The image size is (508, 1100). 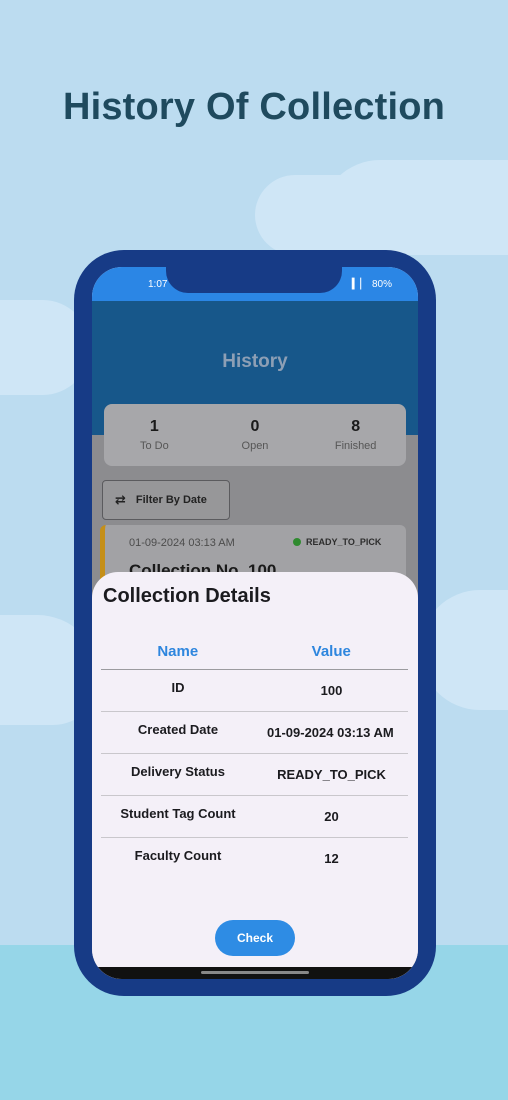 What do you see at coordinates (254, 652) in the screenshot?
I see `table-header: Name Value` at bounding box center [254, 652].